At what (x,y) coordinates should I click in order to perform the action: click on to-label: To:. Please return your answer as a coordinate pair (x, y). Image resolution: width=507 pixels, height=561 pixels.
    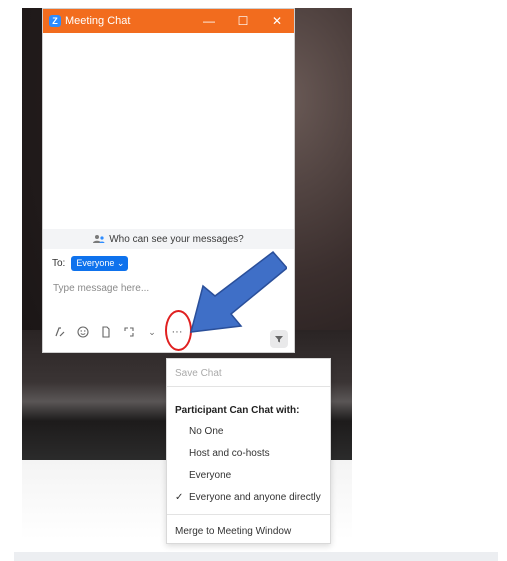
    Looking at the image, I should click on (59, 263).